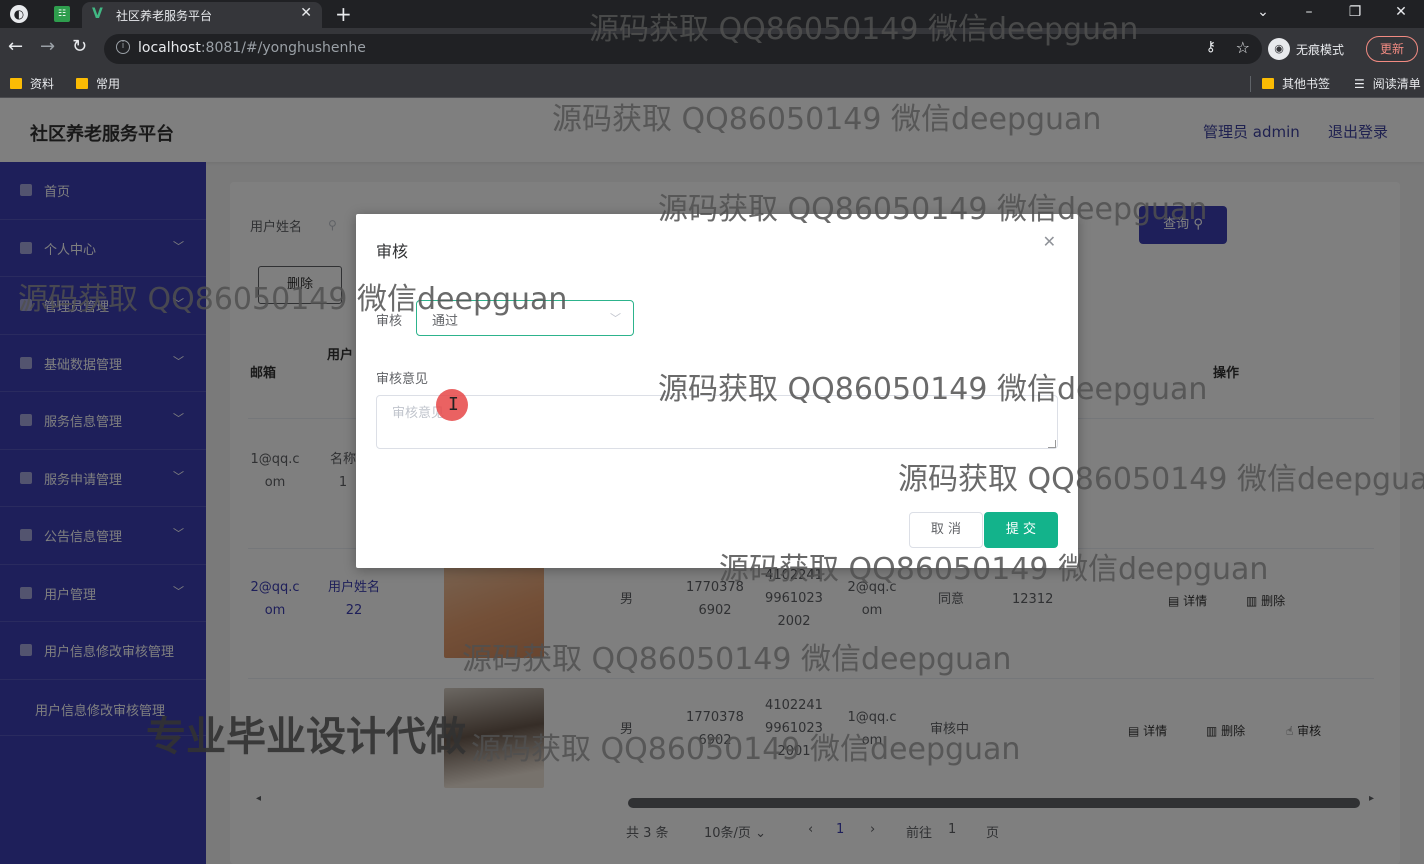  Describe the element at coordinates (615, 318) in the screenshot. I see `chevron-down-icon: ﹀` at that location.